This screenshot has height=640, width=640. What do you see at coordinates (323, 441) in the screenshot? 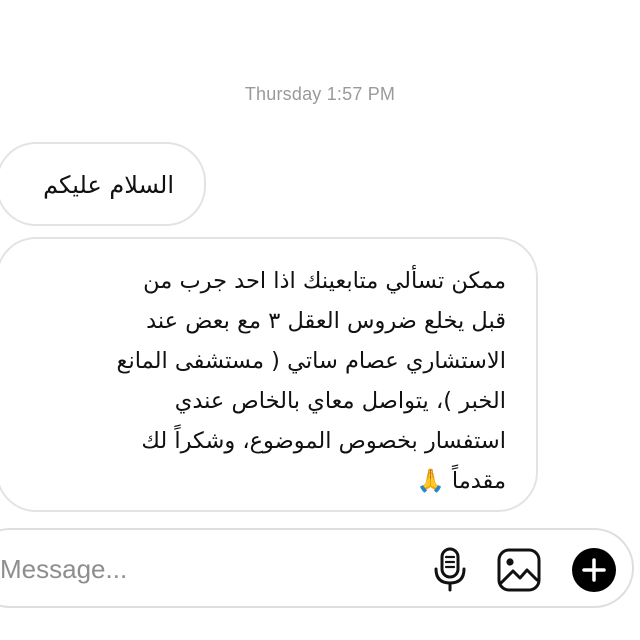
I see `message-text-line: استفسار بخصوص الموضوع، وشكراً لك` at bounding box center [323, 441].